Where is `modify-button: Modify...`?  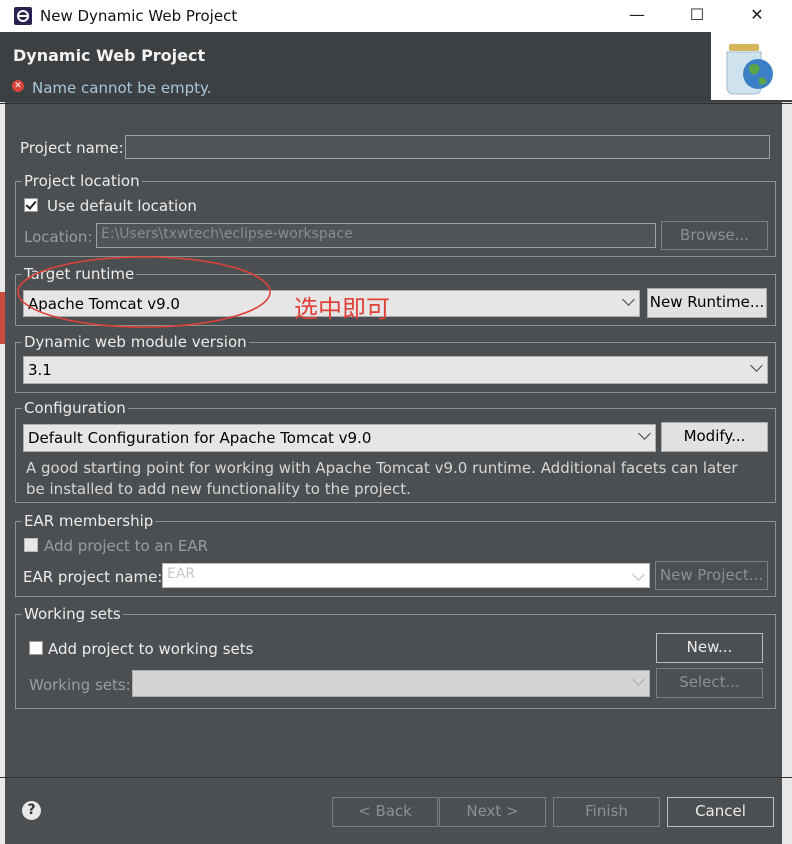 modify-button: Modify... is located at coordinates (714, 437).